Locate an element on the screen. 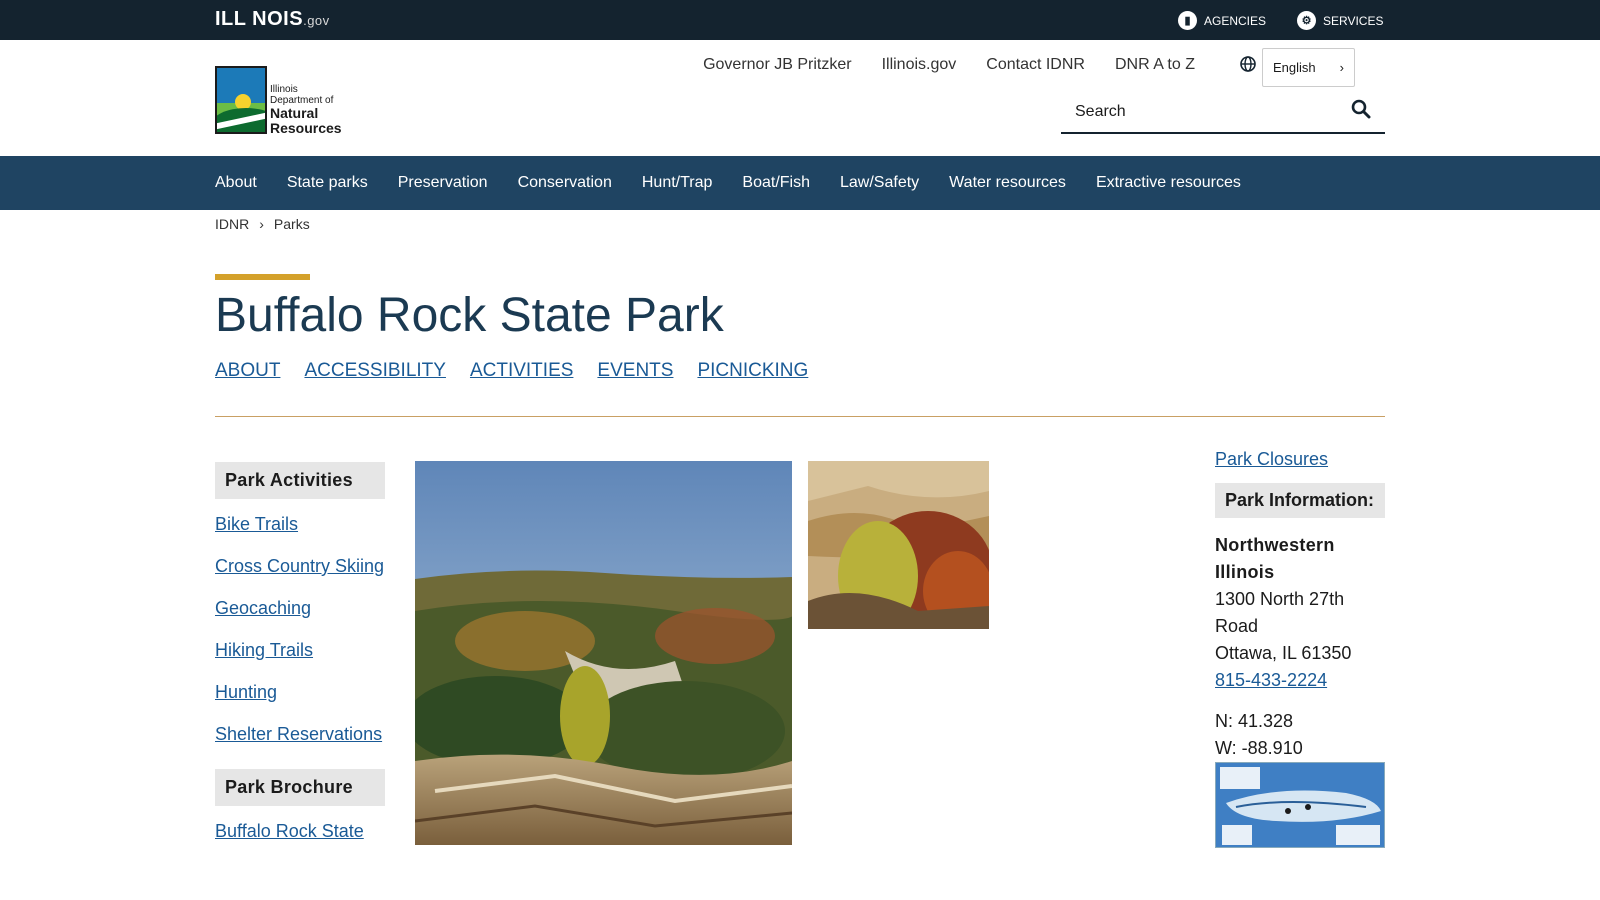  subnav-activities: ACTIVITIES is located at coordinates (521, 371).